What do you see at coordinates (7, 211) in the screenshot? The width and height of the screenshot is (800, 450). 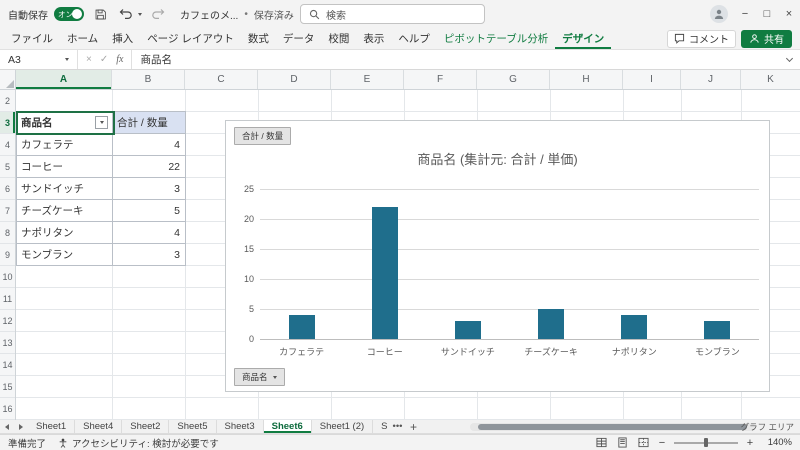 I see `row-header: 7` at bounding box center [7, 211].